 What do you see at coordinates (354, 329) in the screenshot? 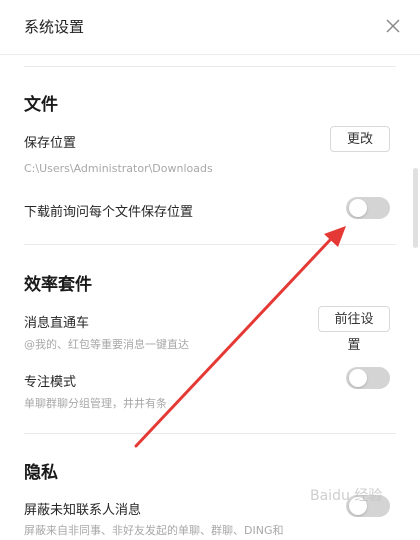
I see `goto-settings-button: 前往设置` at bounding box center [354, 329].